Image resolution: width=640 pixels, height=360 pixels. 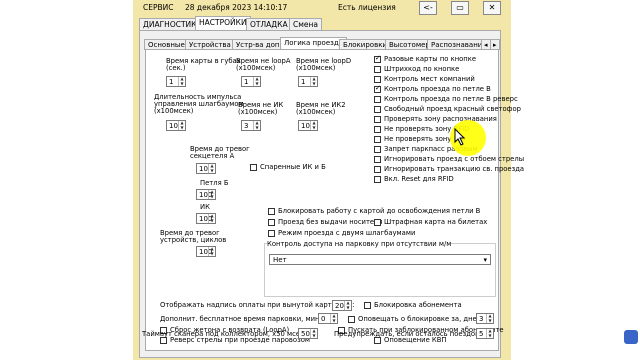 I want to click on card-time-input: 1 ▲ ▼, so click(x=176, y=81).